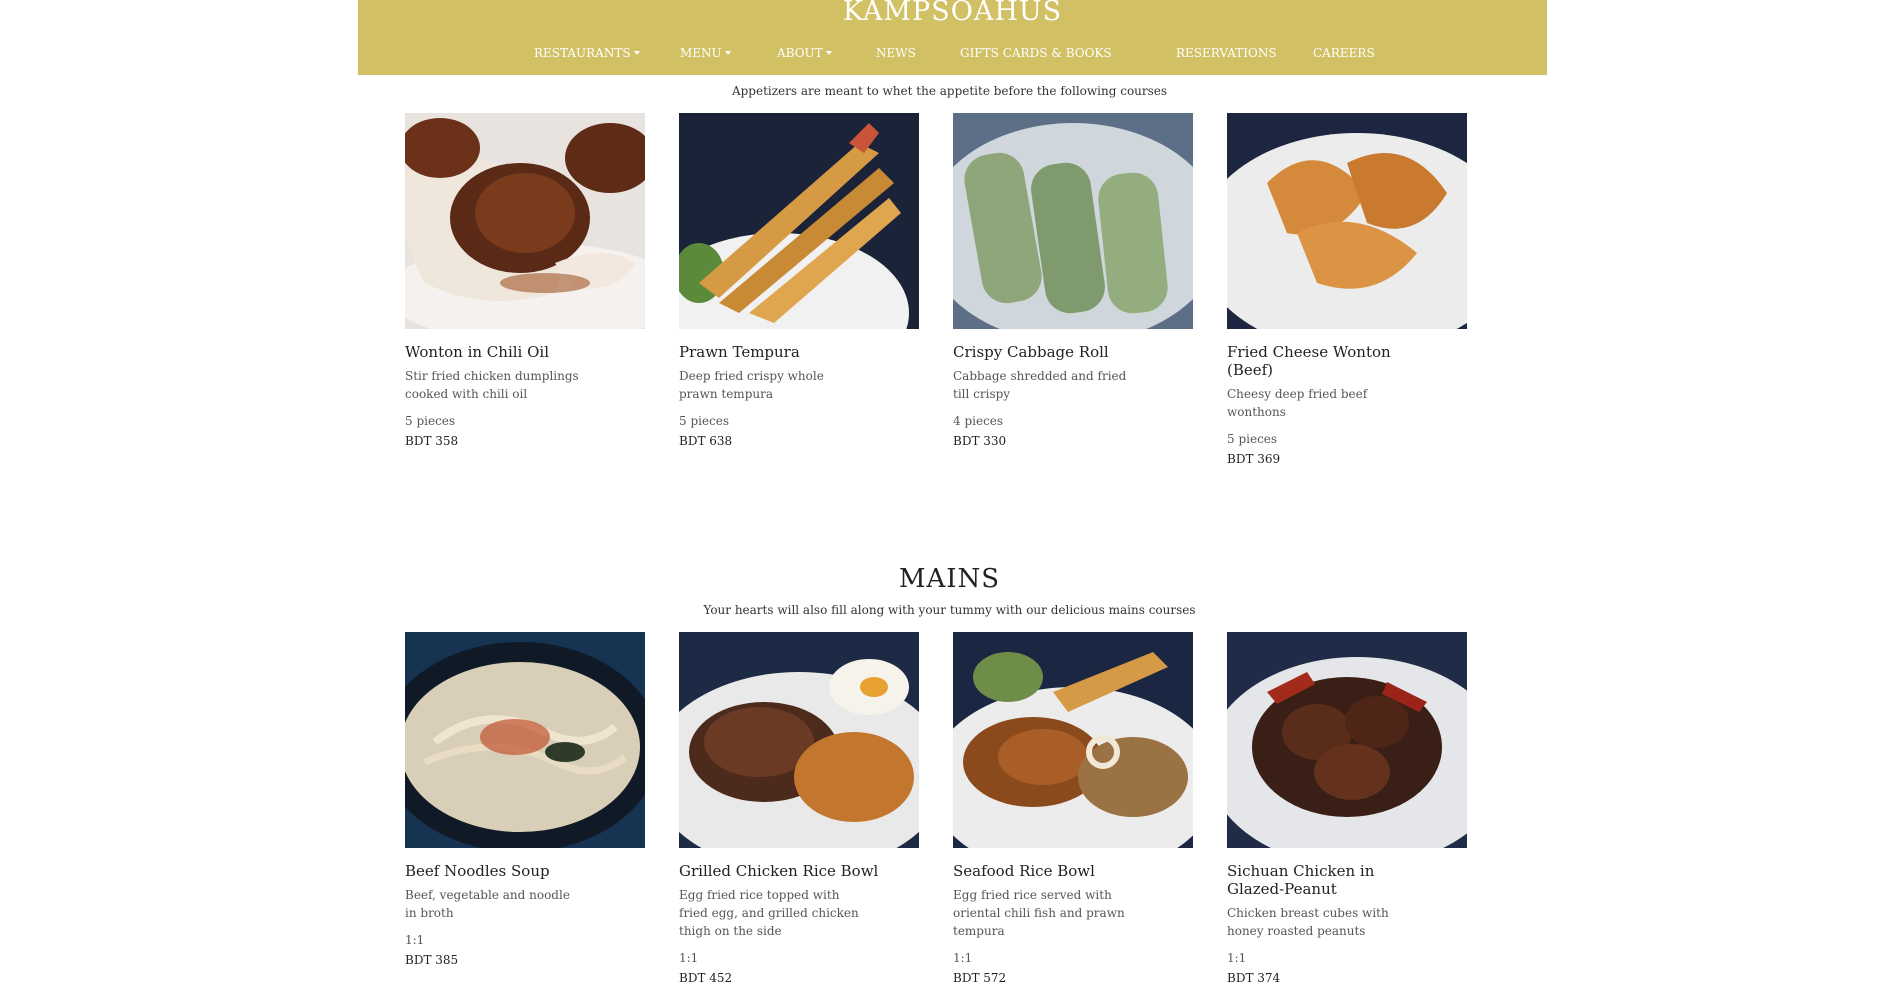 The width and height of the screenshot is (1899, 986). I want to click on brand-logo: KAMPSOAHUS, so click(952, 14).